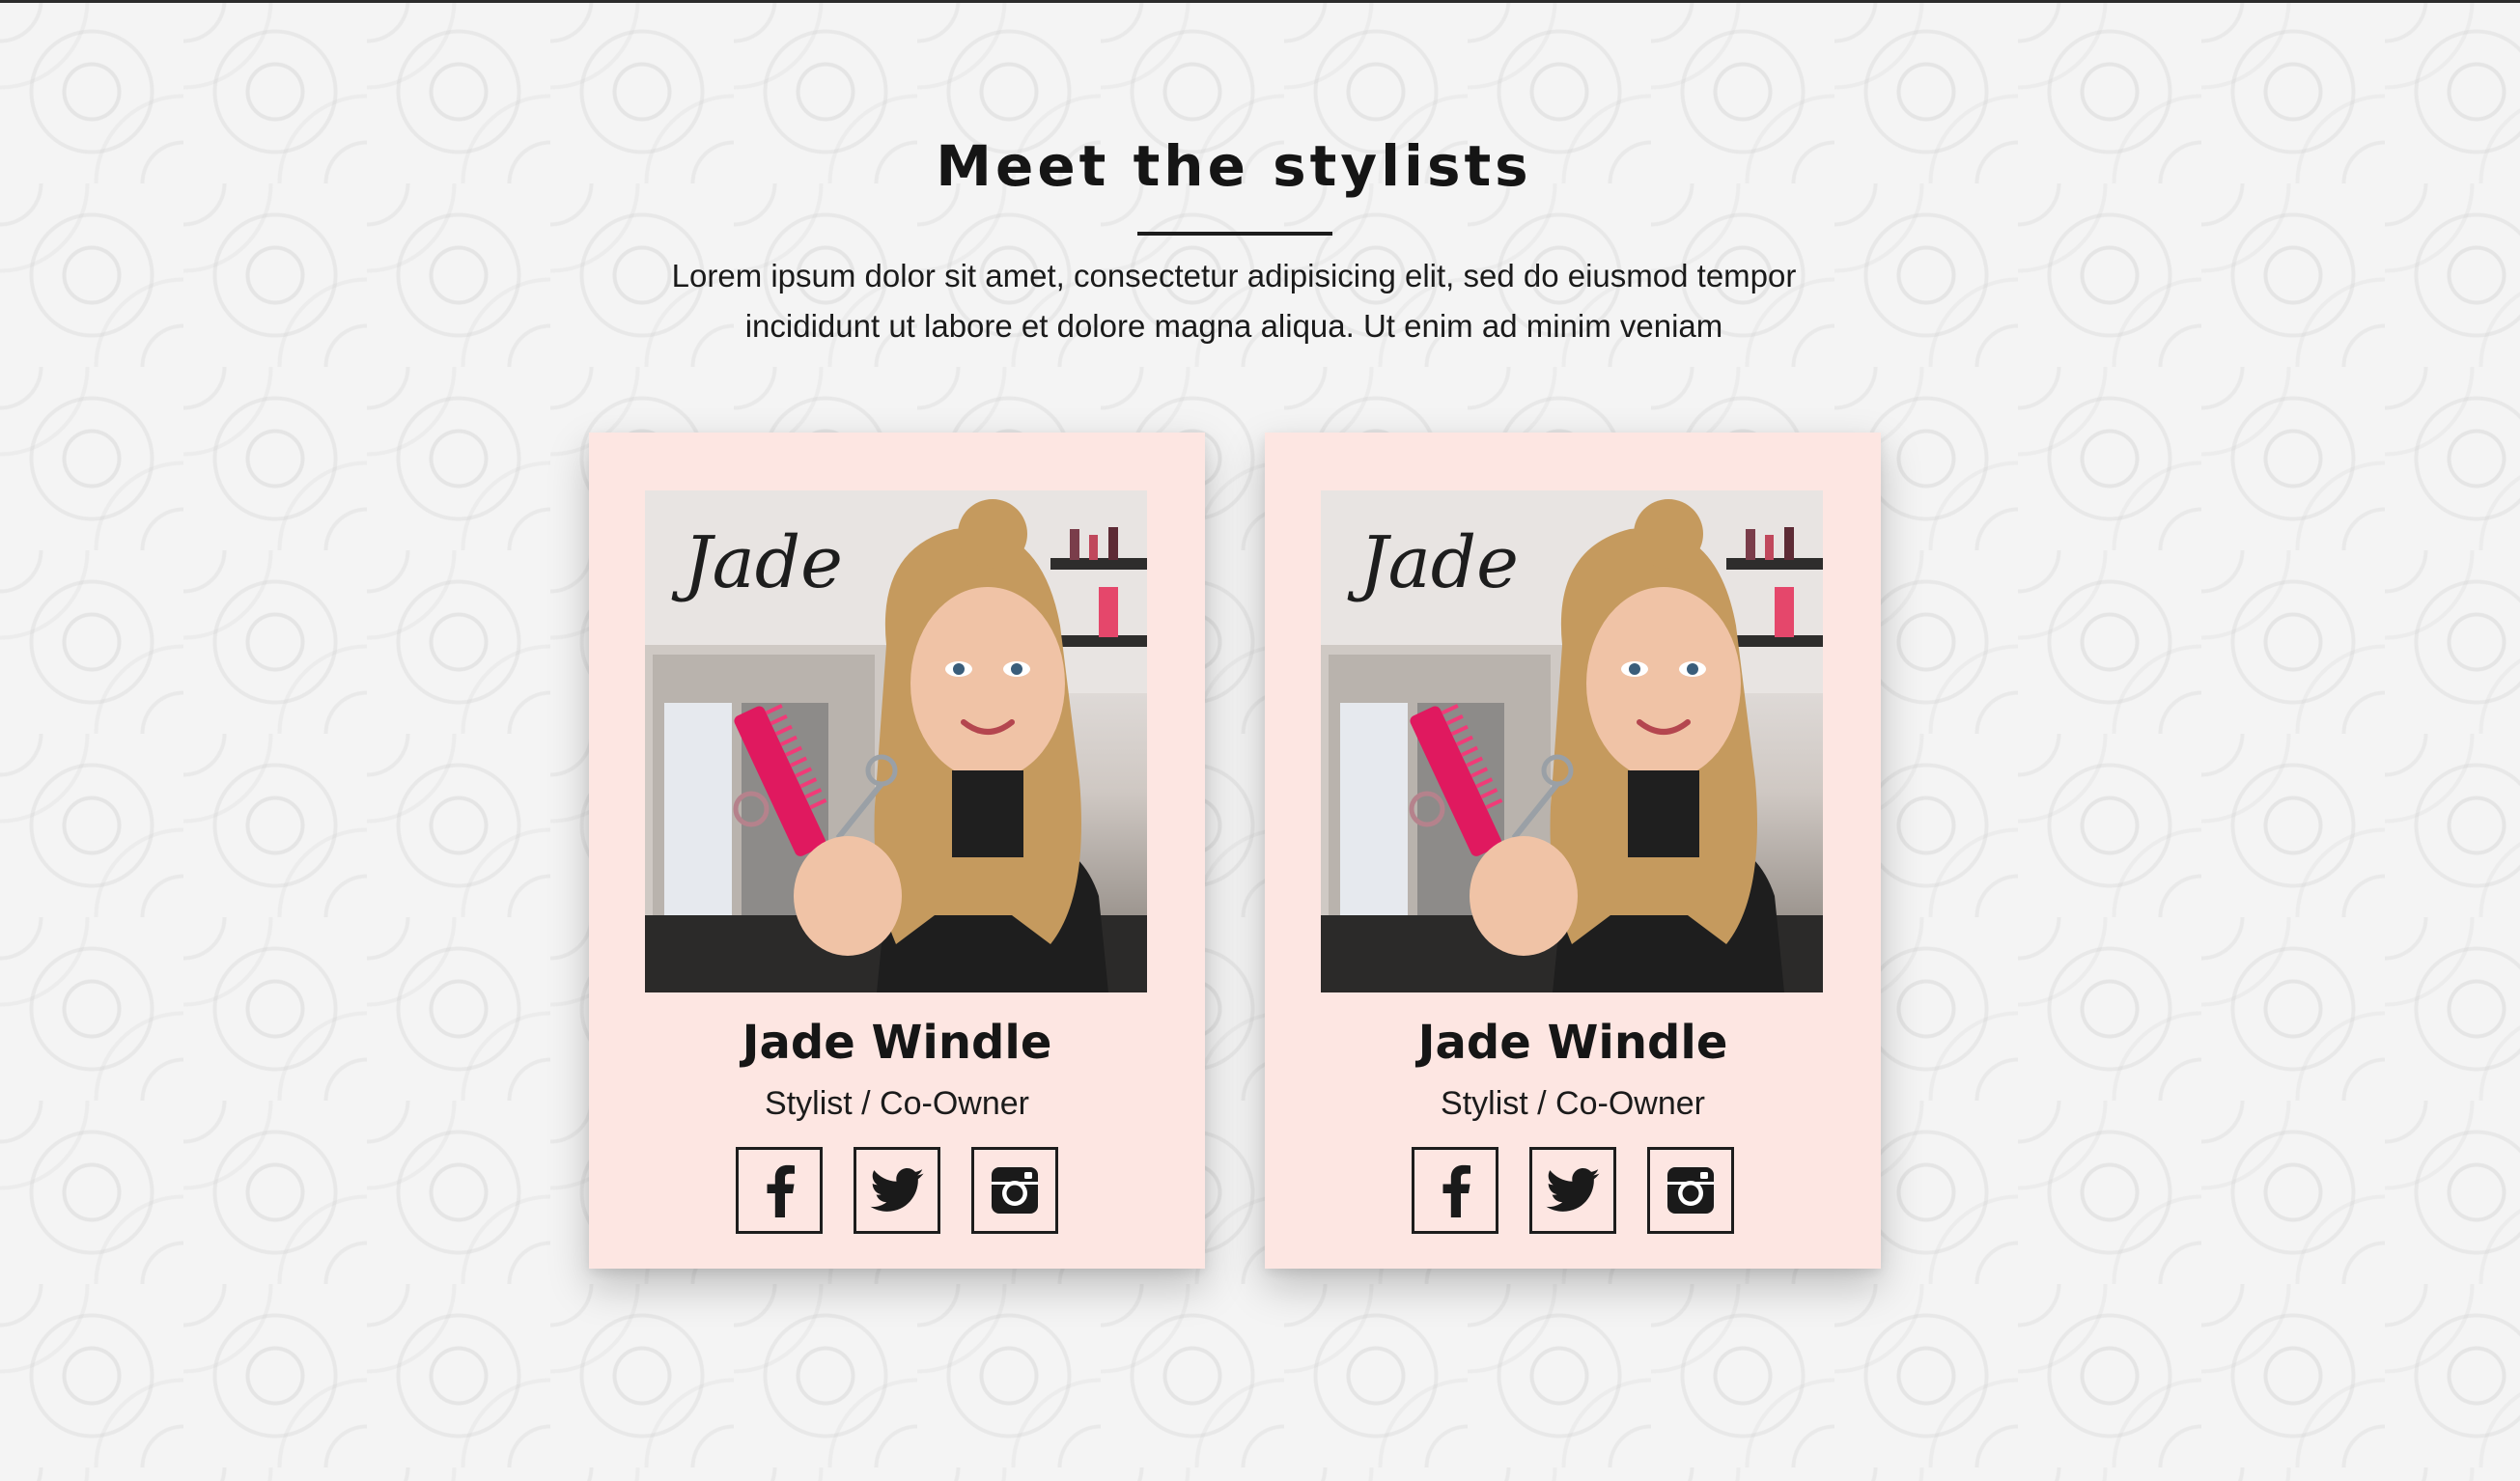  What do you see at coordinates (1260, 1) in the screenshot?
I see `top-border` at bounding box center [1260, 1].